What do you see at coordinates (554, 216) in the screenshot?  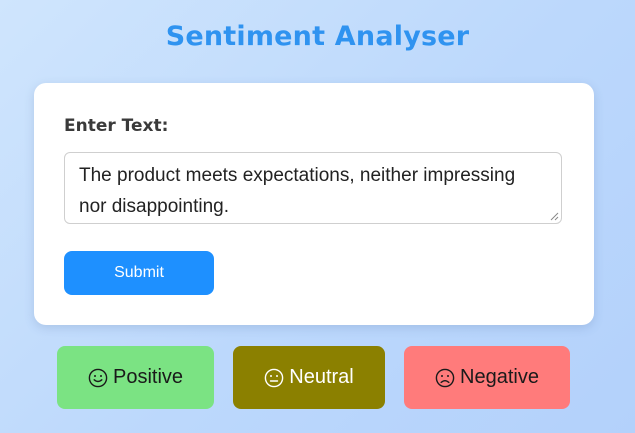 I see `resize-handle-icon` at bounding box center [554, 216].